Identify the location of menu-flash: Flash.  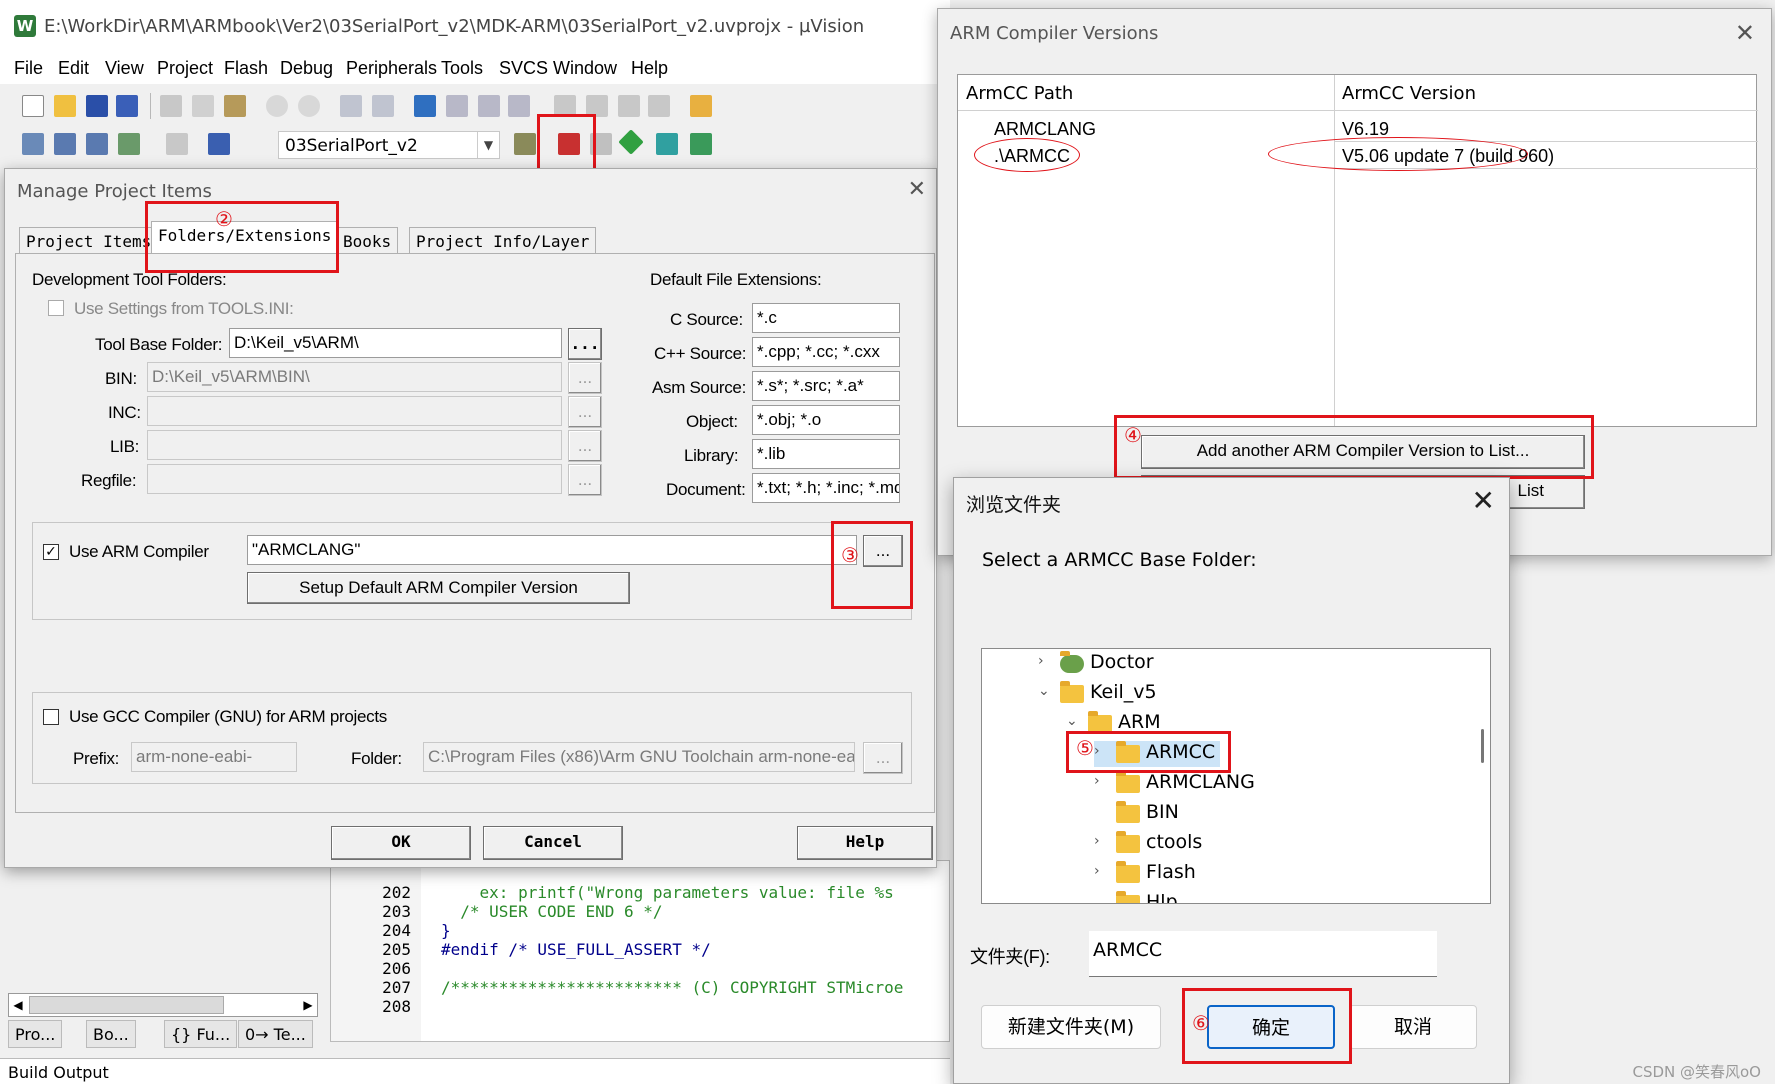
(246, 68).